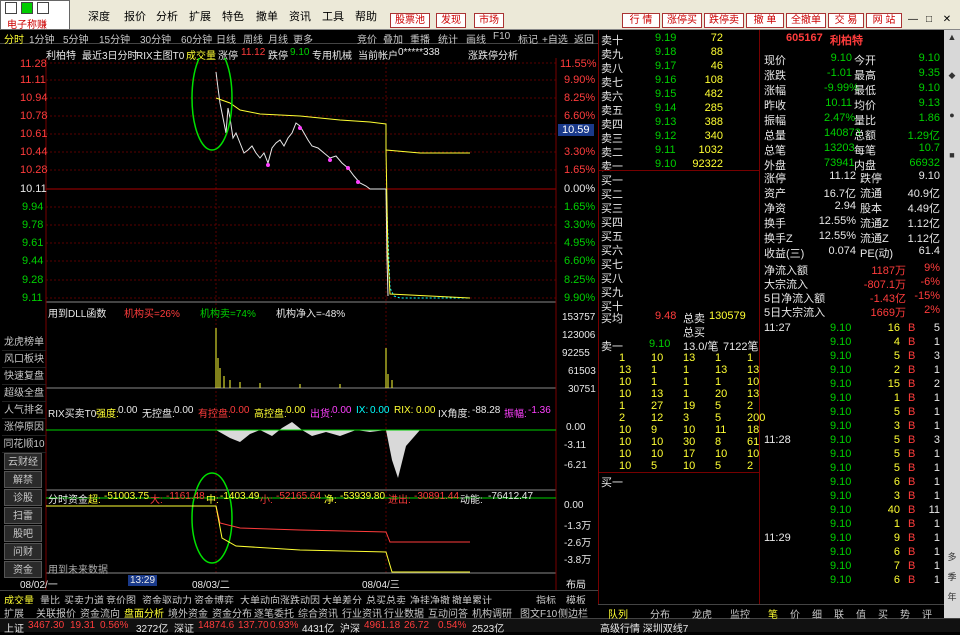 This screenshot has width=960, height=635. Describe the element at coordinates (893, 384) in the screenshot. I see `tick-volume: 15` at that location.